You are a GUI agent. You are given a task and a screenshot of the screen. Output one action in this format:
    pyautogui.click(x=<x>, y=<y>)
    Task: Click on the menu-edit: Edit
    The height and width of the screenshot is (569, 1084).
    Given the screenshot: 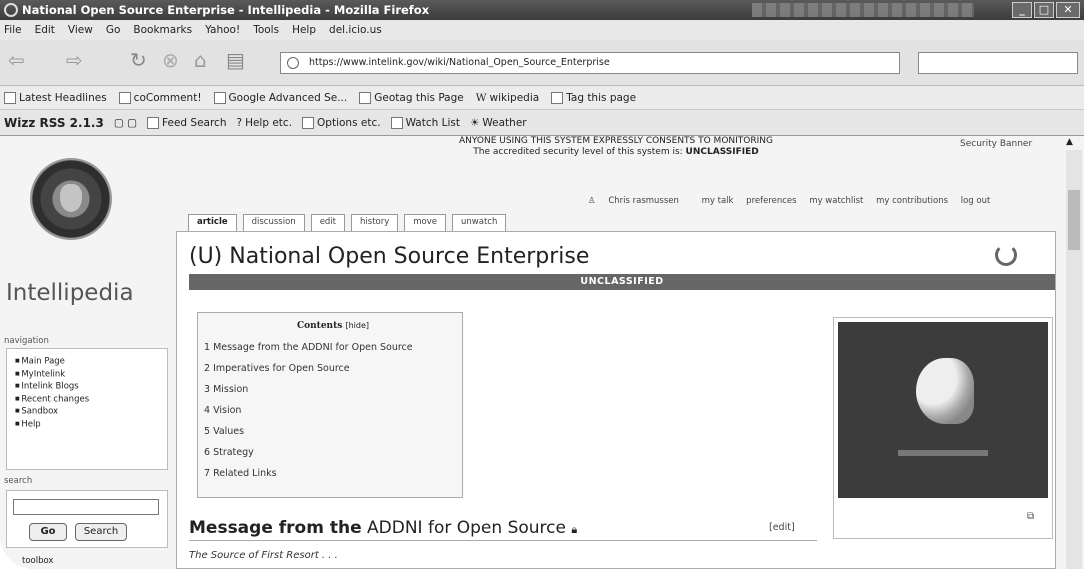 What is the action you would take?
    pyautogui.click(x=45, y=30)
    